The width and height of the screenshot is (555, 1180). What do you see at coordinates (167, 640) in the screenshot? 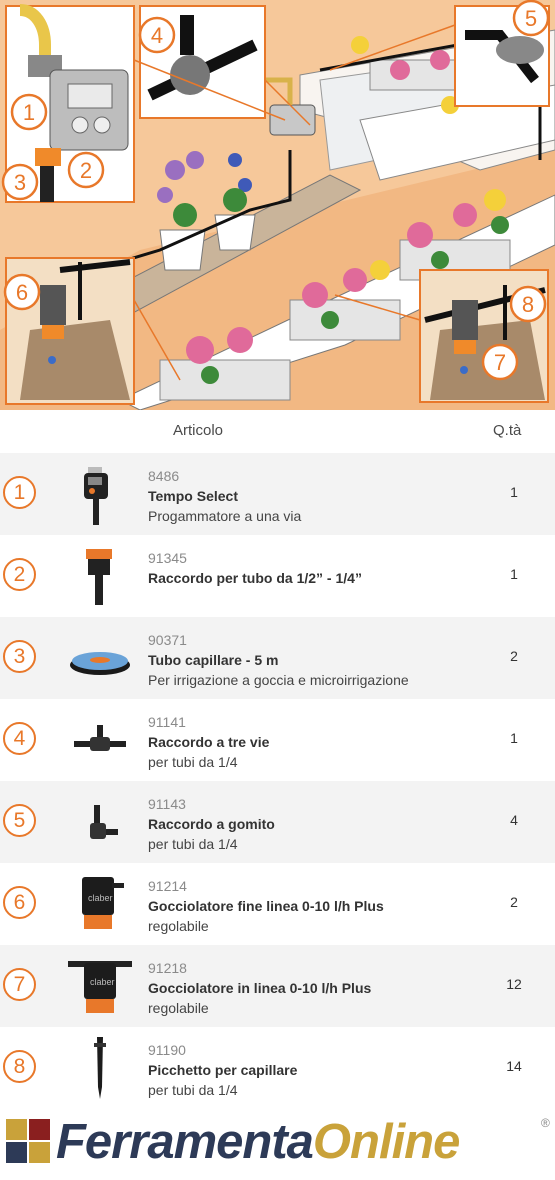
I see `item-code: 90371` at bounding box center [167, 640].